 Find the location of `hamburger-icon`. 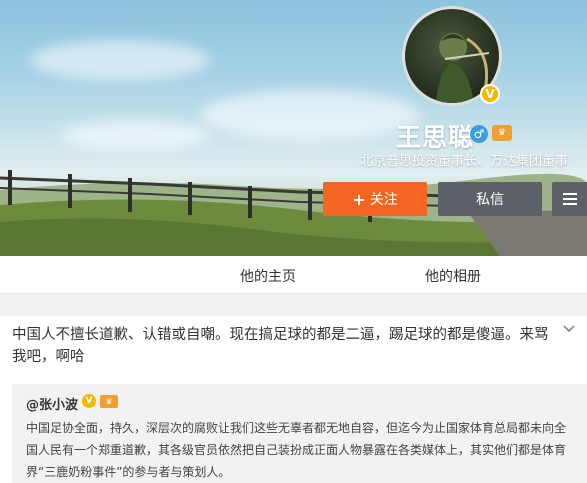

hamburger-icon is located at coordinates (569, 199).